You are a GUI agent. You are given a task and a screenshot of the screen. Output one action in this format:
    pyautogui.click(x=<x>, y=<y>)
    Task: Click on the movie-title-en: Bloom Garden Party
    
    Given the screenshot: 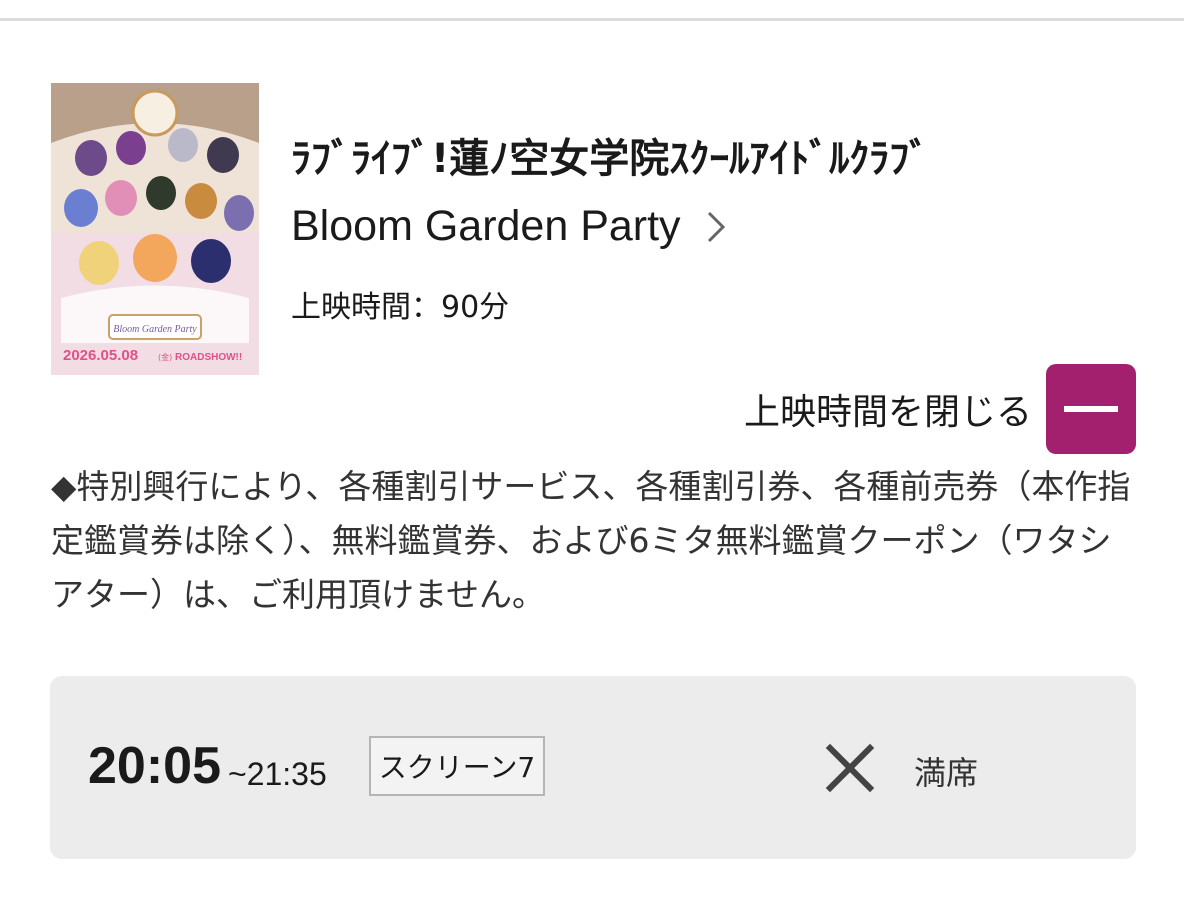 What is the action you would take?
    pyautogui.click(x=486, y=226)
    